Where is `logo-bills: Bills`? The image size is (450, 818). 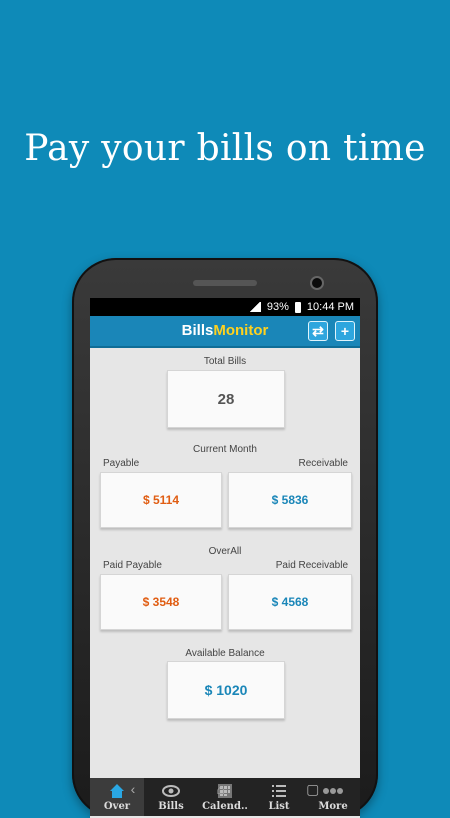 logo-bills: Bills is located at coordinates (197, 330).